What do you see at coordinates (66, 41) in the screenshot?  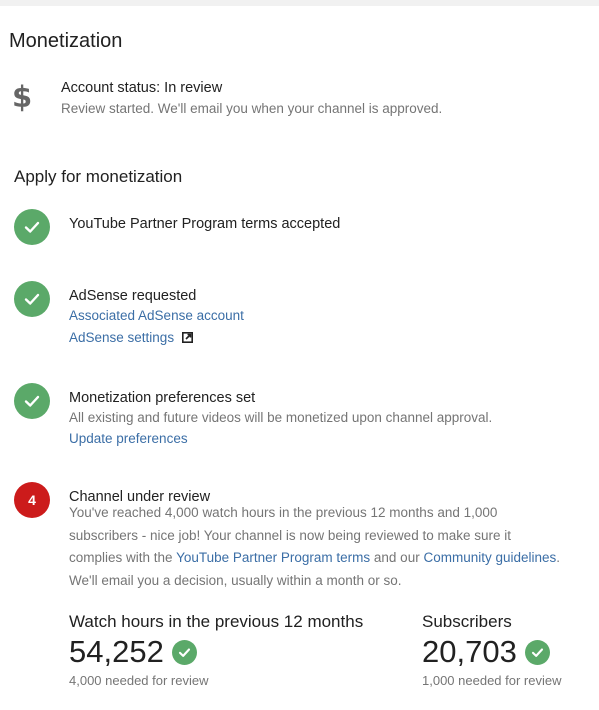 I see `page-title: Monetization` at bounding box center [66, 41].